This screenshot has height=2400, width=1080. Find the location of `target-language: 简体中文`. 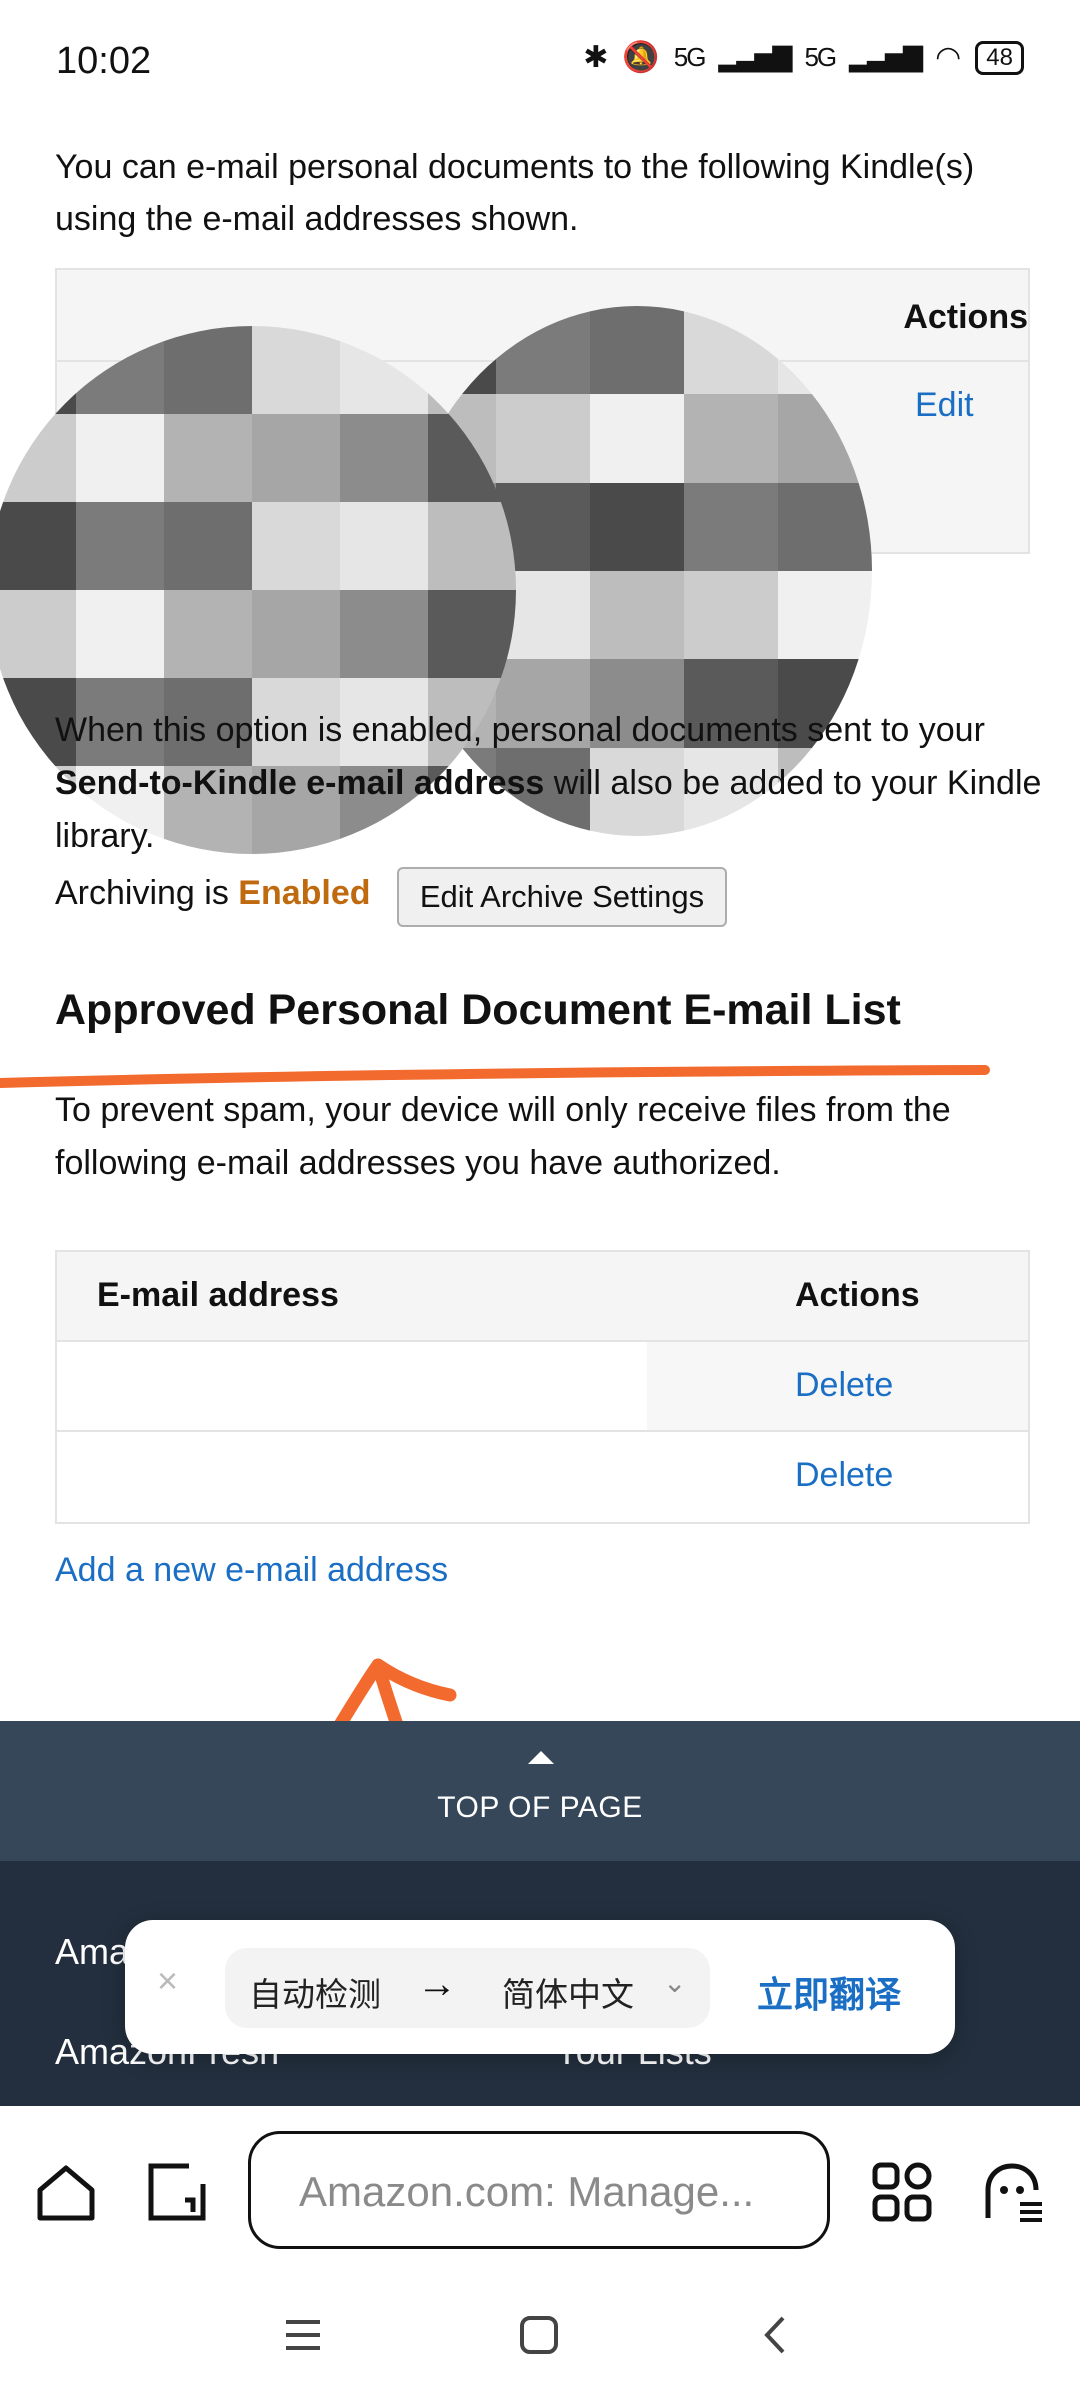

target-language: 简体中文 is located at coordinates (568, 1994).